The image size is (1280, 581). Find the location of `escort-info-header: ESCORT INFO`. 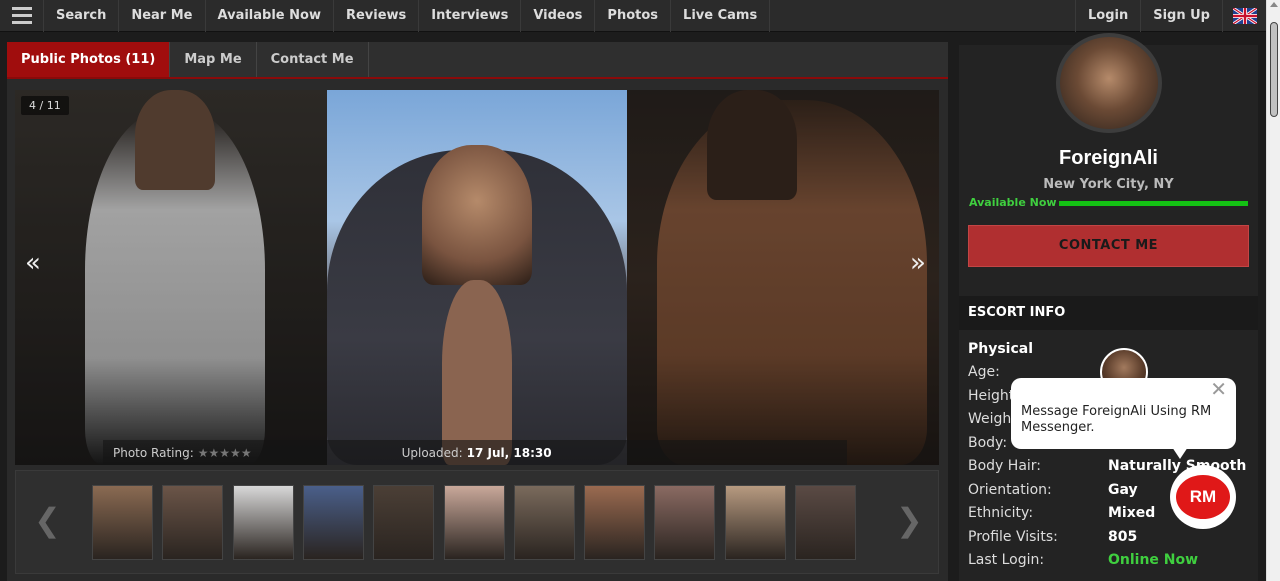

escort-info-header: ESCORT INFO is located at coordinates (1108, 313).